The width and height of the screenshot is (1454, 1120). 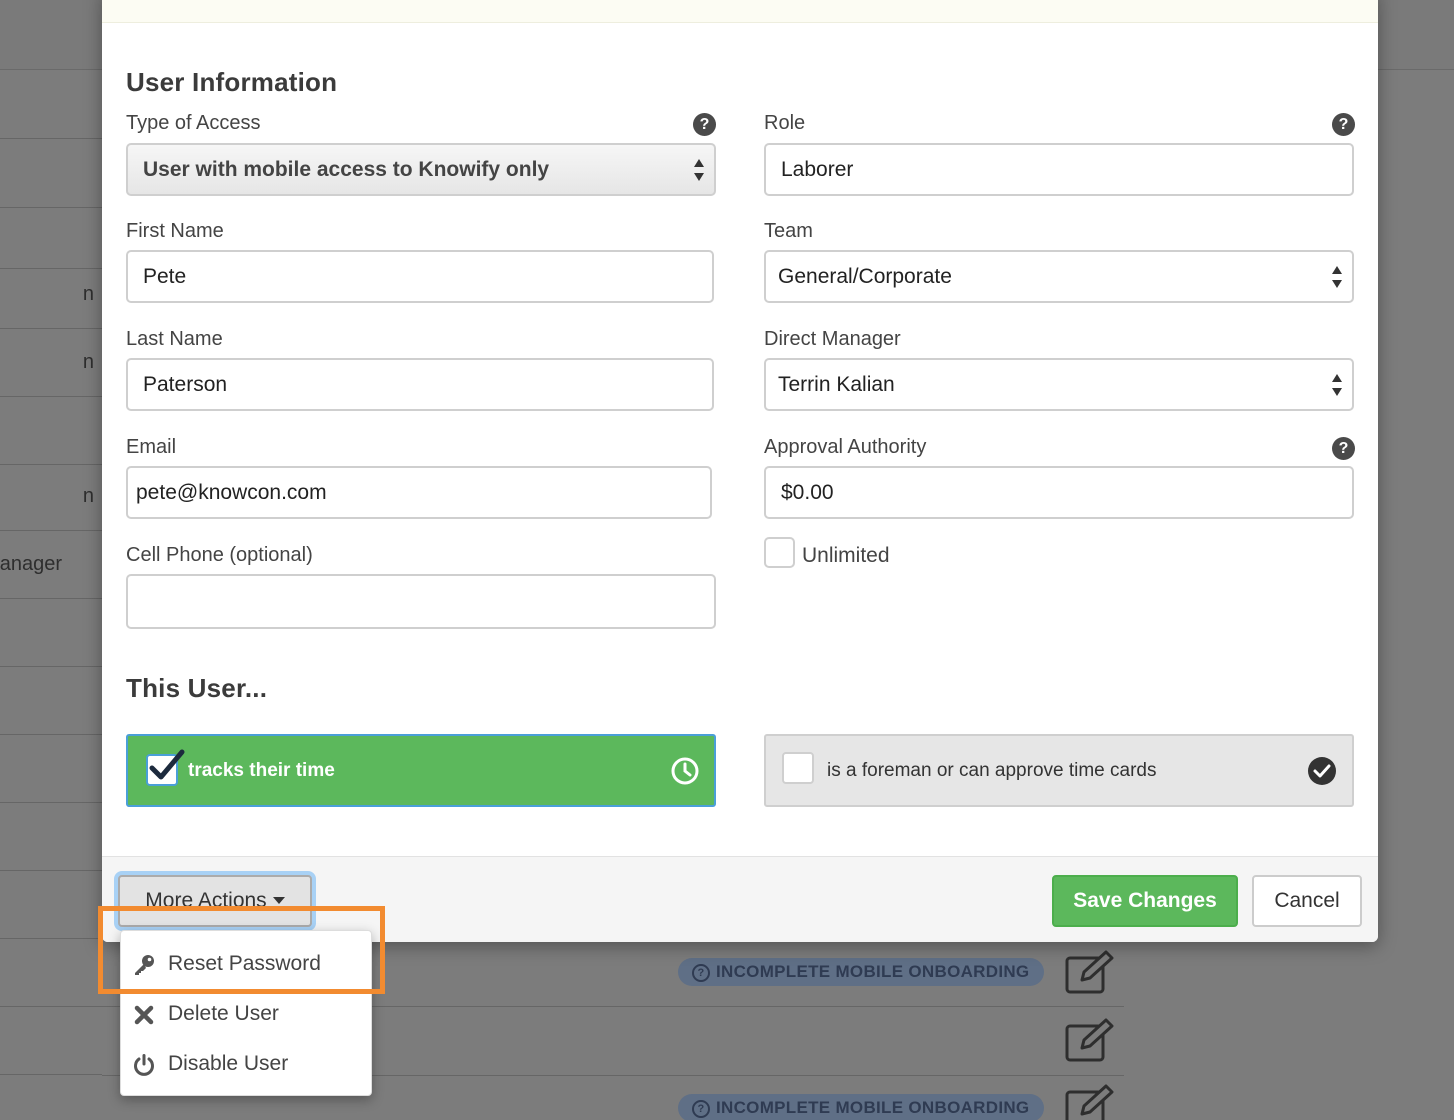 I want to click on modal-banner, so click(x=740, y=11).